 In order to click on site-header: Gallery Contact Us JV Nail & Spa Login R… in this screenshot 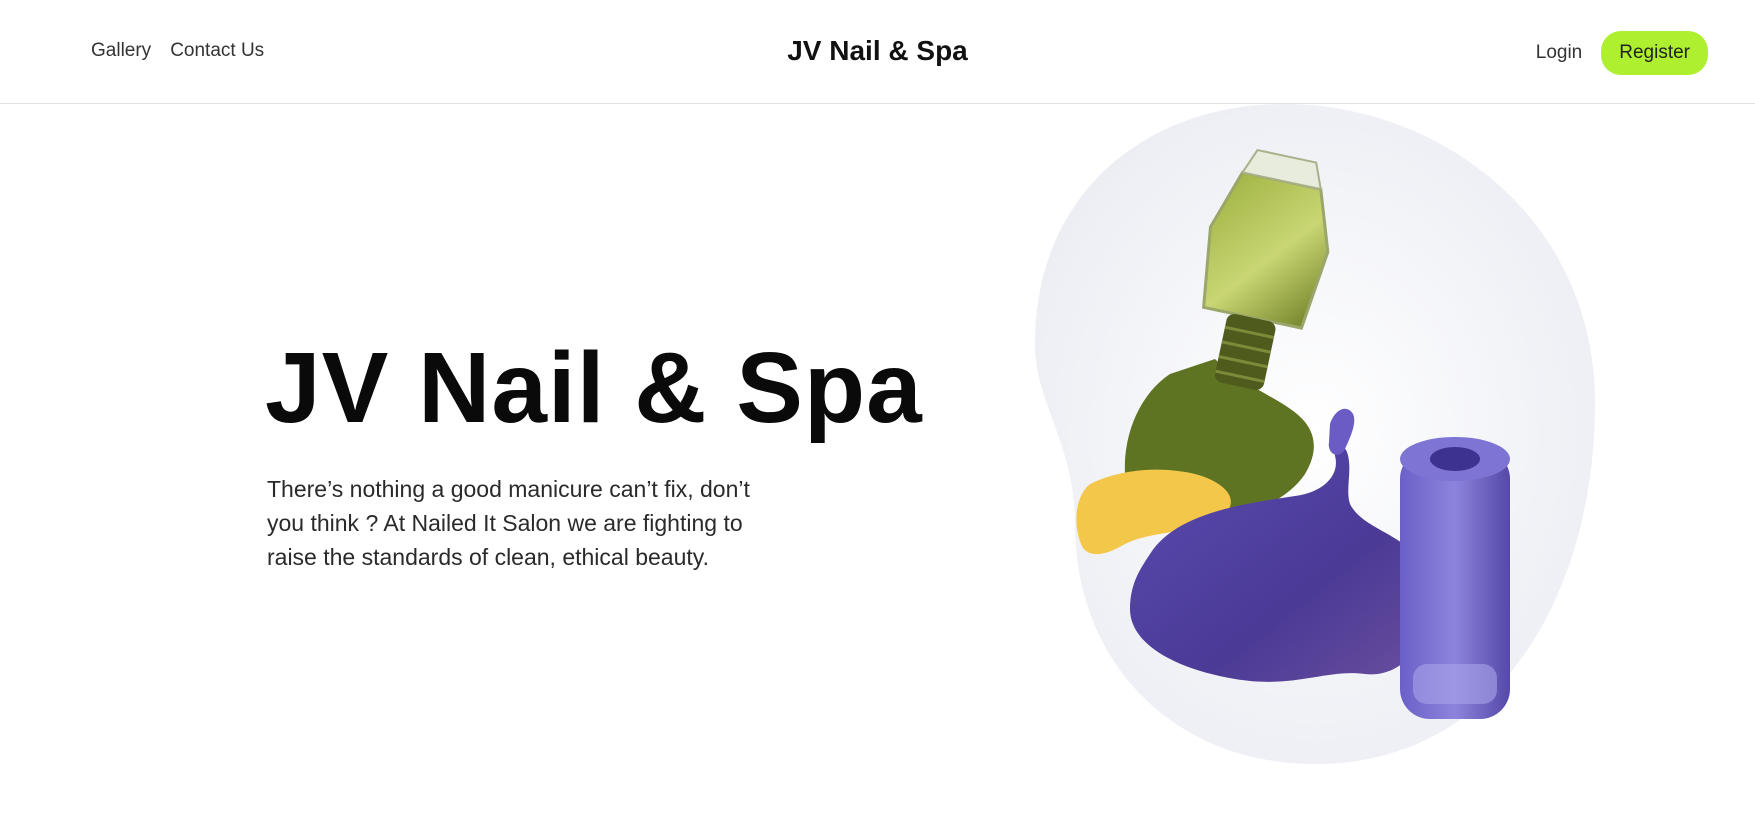, I will do `click(877, 52)`.